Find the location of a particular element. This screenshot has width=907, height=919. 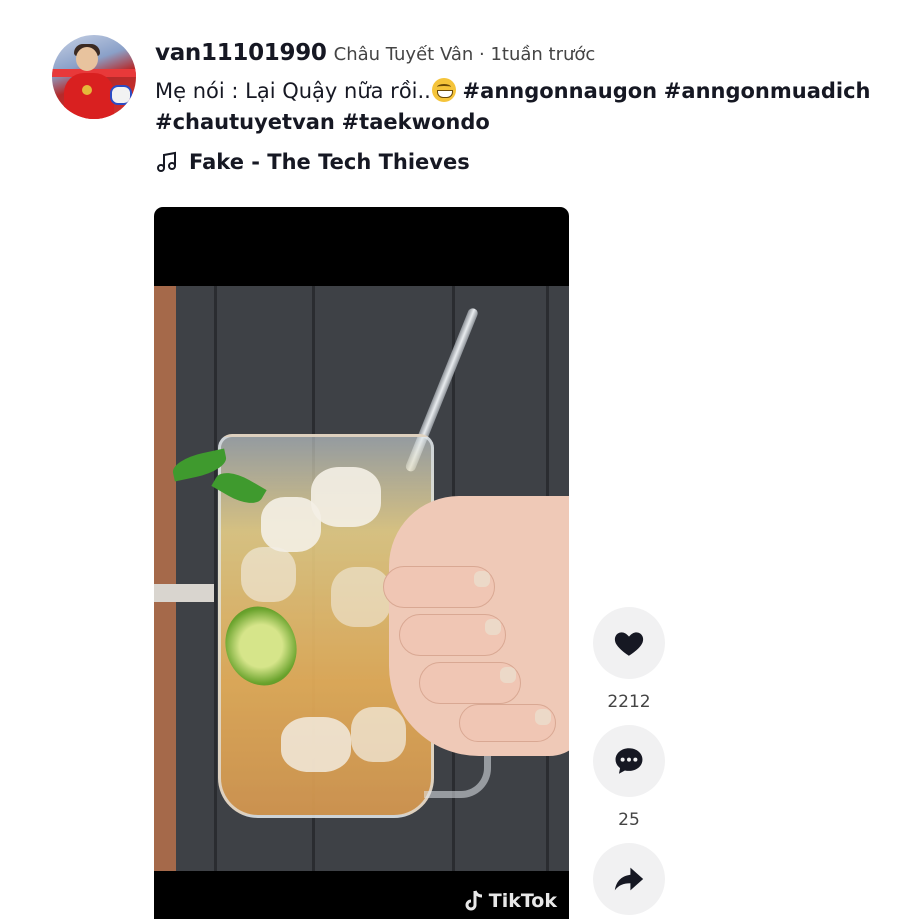

like-button is located at coordinates (629, 643).